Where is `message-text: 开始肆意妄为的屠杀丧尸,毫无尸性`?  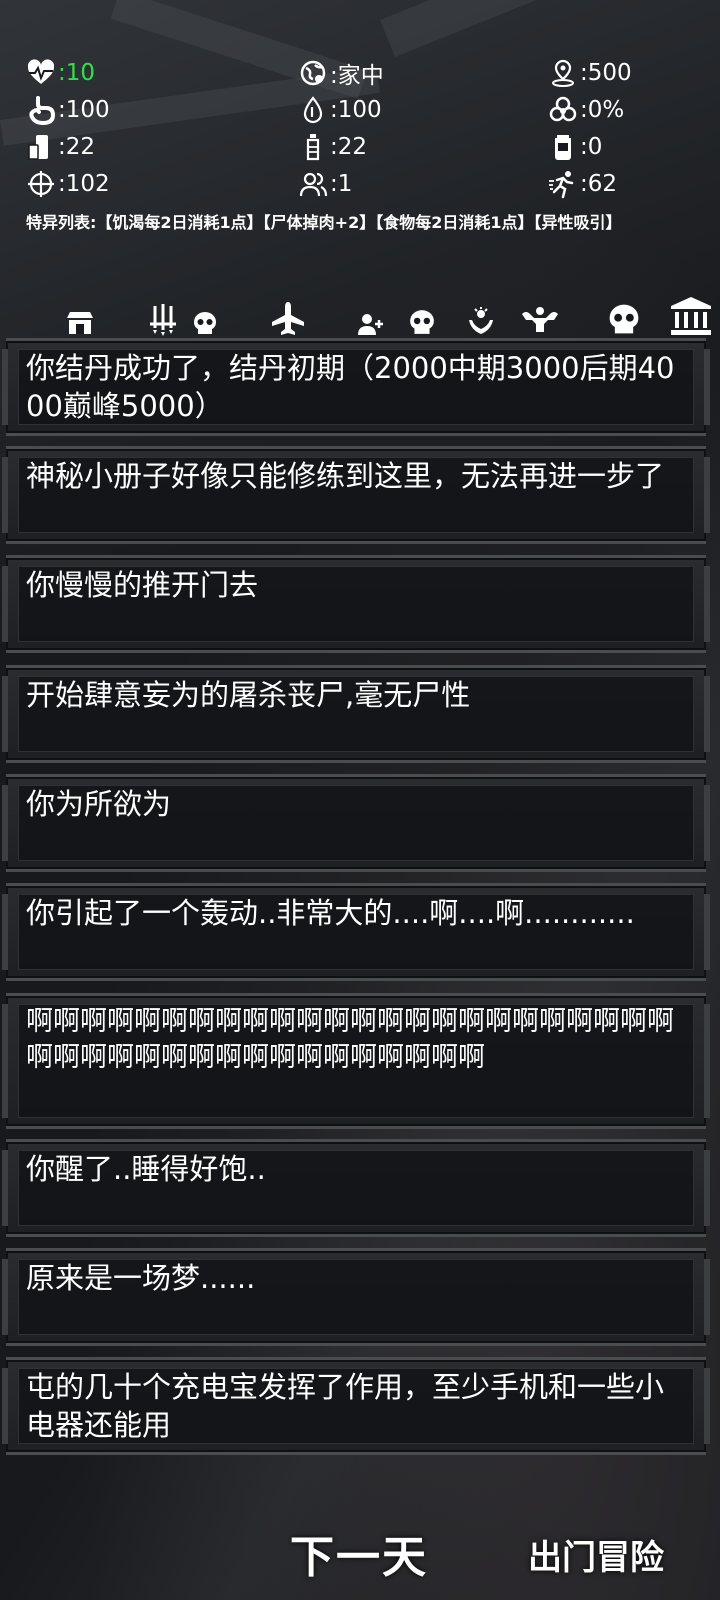 message-text: 开始肆意妄为的屠杀丧尸,毫无尸性 is located at coordinates (248, 695).